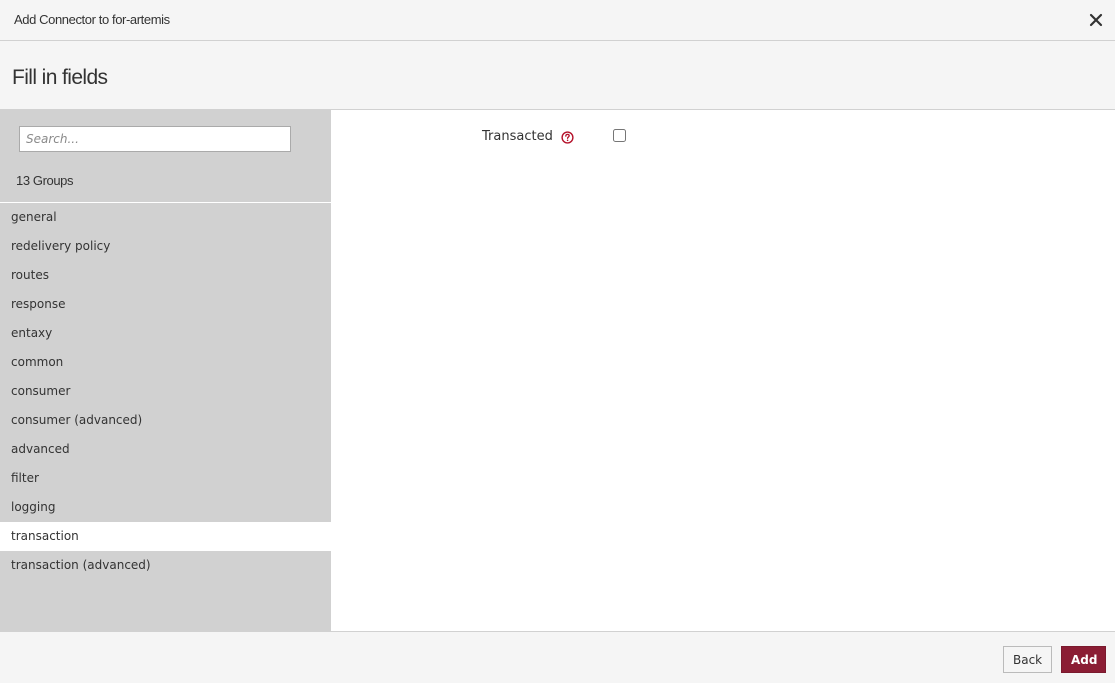  I want to click on search-input, so click(155, 139).